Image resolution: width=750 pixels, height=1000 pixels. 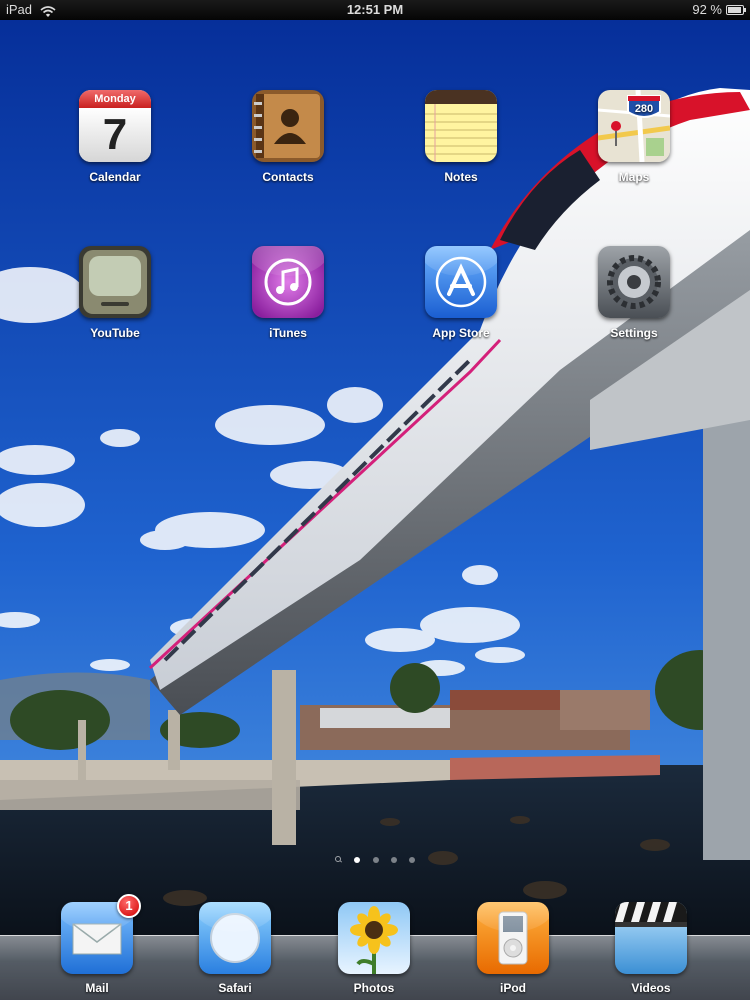 I want to click on status-bar: iPad 12:51 PM 92 %, so click(x=375, y=10).